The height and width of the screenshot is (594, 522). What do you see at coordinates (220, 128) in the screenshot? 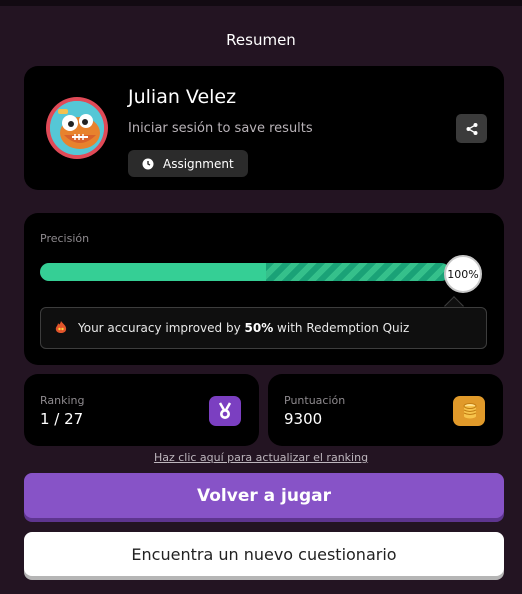
I see `login-prompt: Iniciar sesión to save results` at bounding box center [220, 128].